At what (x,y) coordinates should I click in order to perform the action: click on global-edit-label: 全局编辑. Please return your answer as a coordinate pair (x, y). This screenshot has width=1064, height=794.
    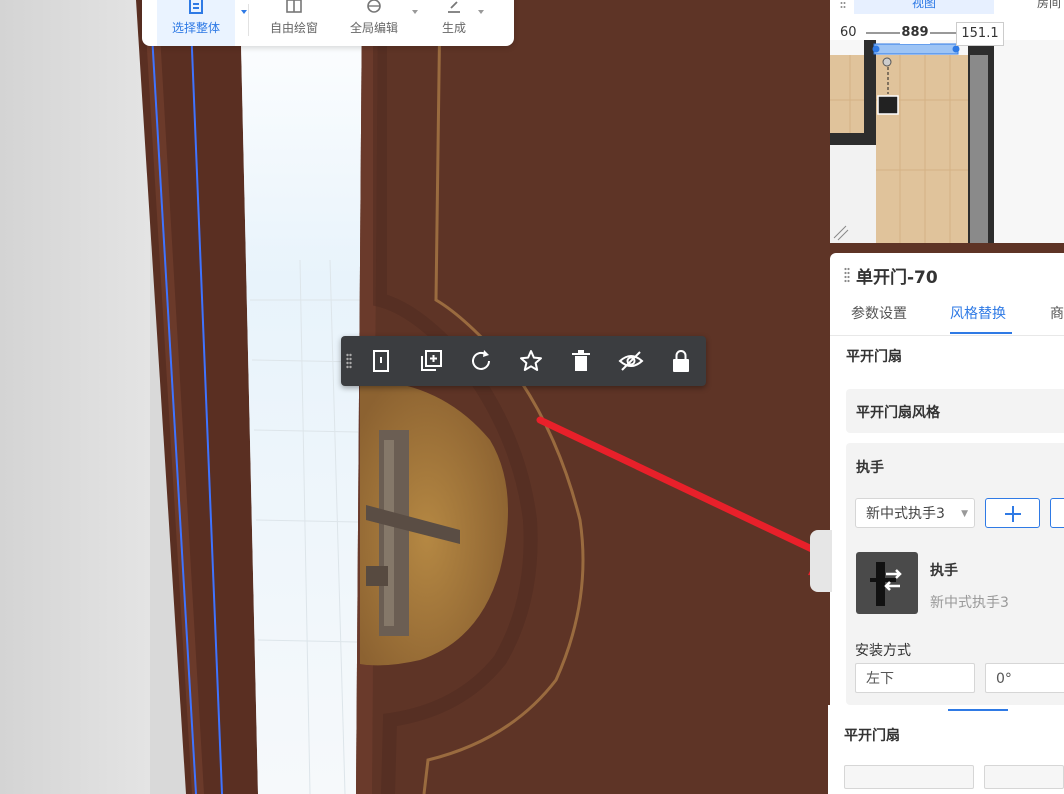
    Looking at the image, I should click on (373, 28).